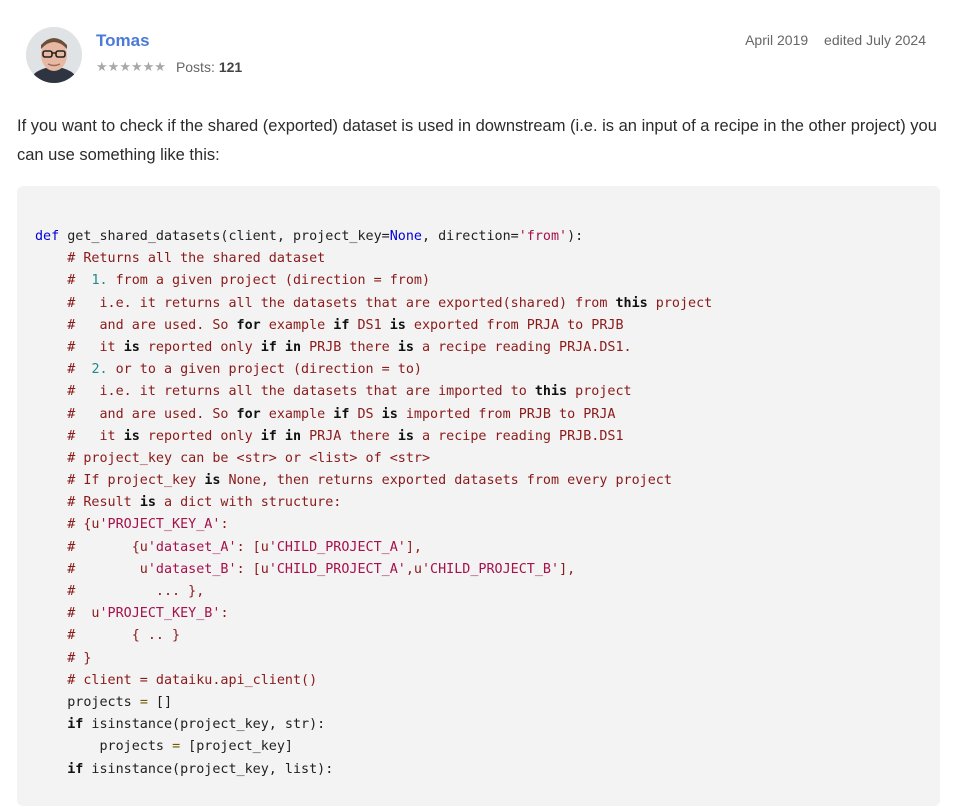 The width and height of the screenshot is (955, 806). What do you see at coordinates (506, 414) in the screenshot?
I see `code-token: imported from PRJB to PRJA` at bounding box center [506, 414].